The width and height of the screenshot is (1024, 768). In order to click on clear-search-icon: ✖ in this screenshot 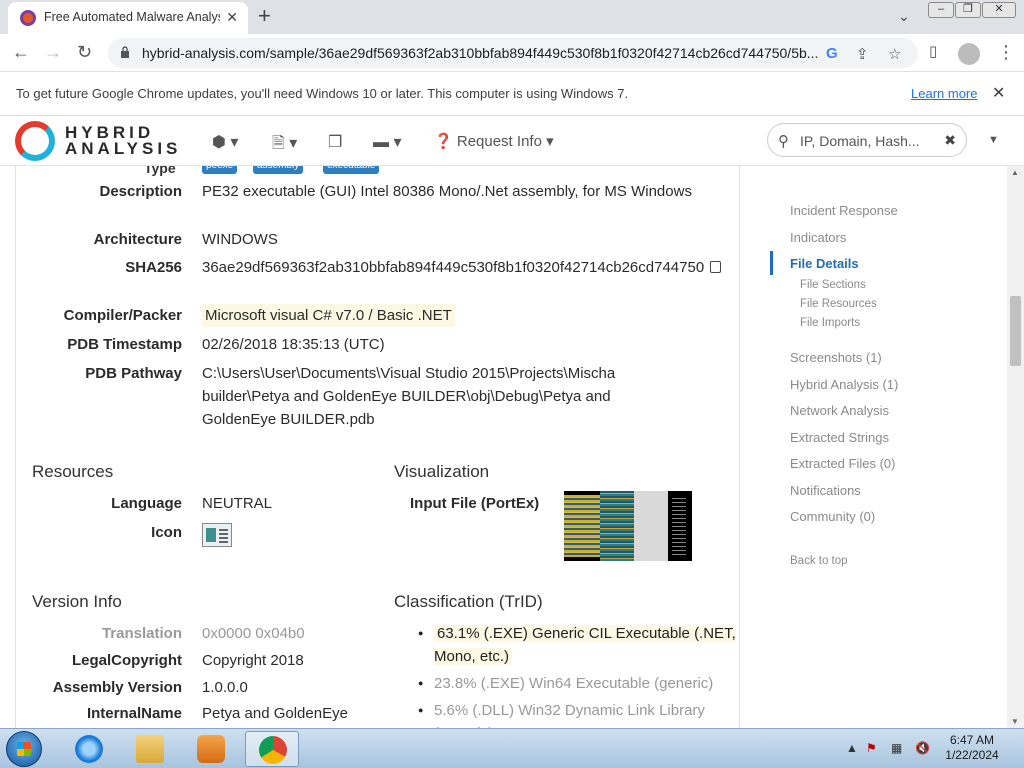, I will do `click(950, 140)`.